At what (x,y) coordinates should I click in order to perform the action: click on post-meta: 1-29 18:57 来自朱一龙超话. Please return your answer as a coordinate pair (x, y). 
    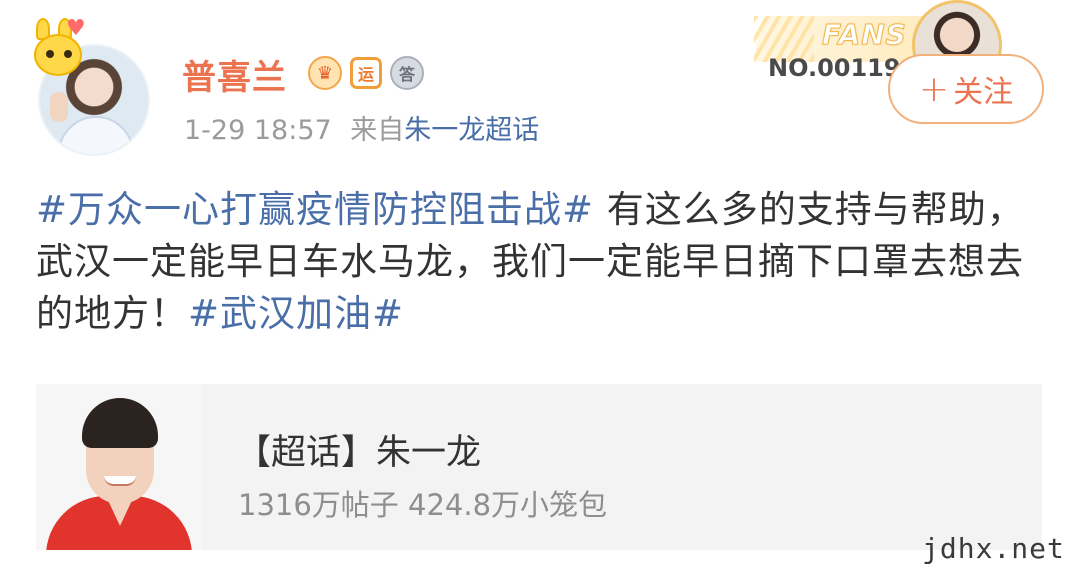
    Looking at the image, I should click on (361, 127).